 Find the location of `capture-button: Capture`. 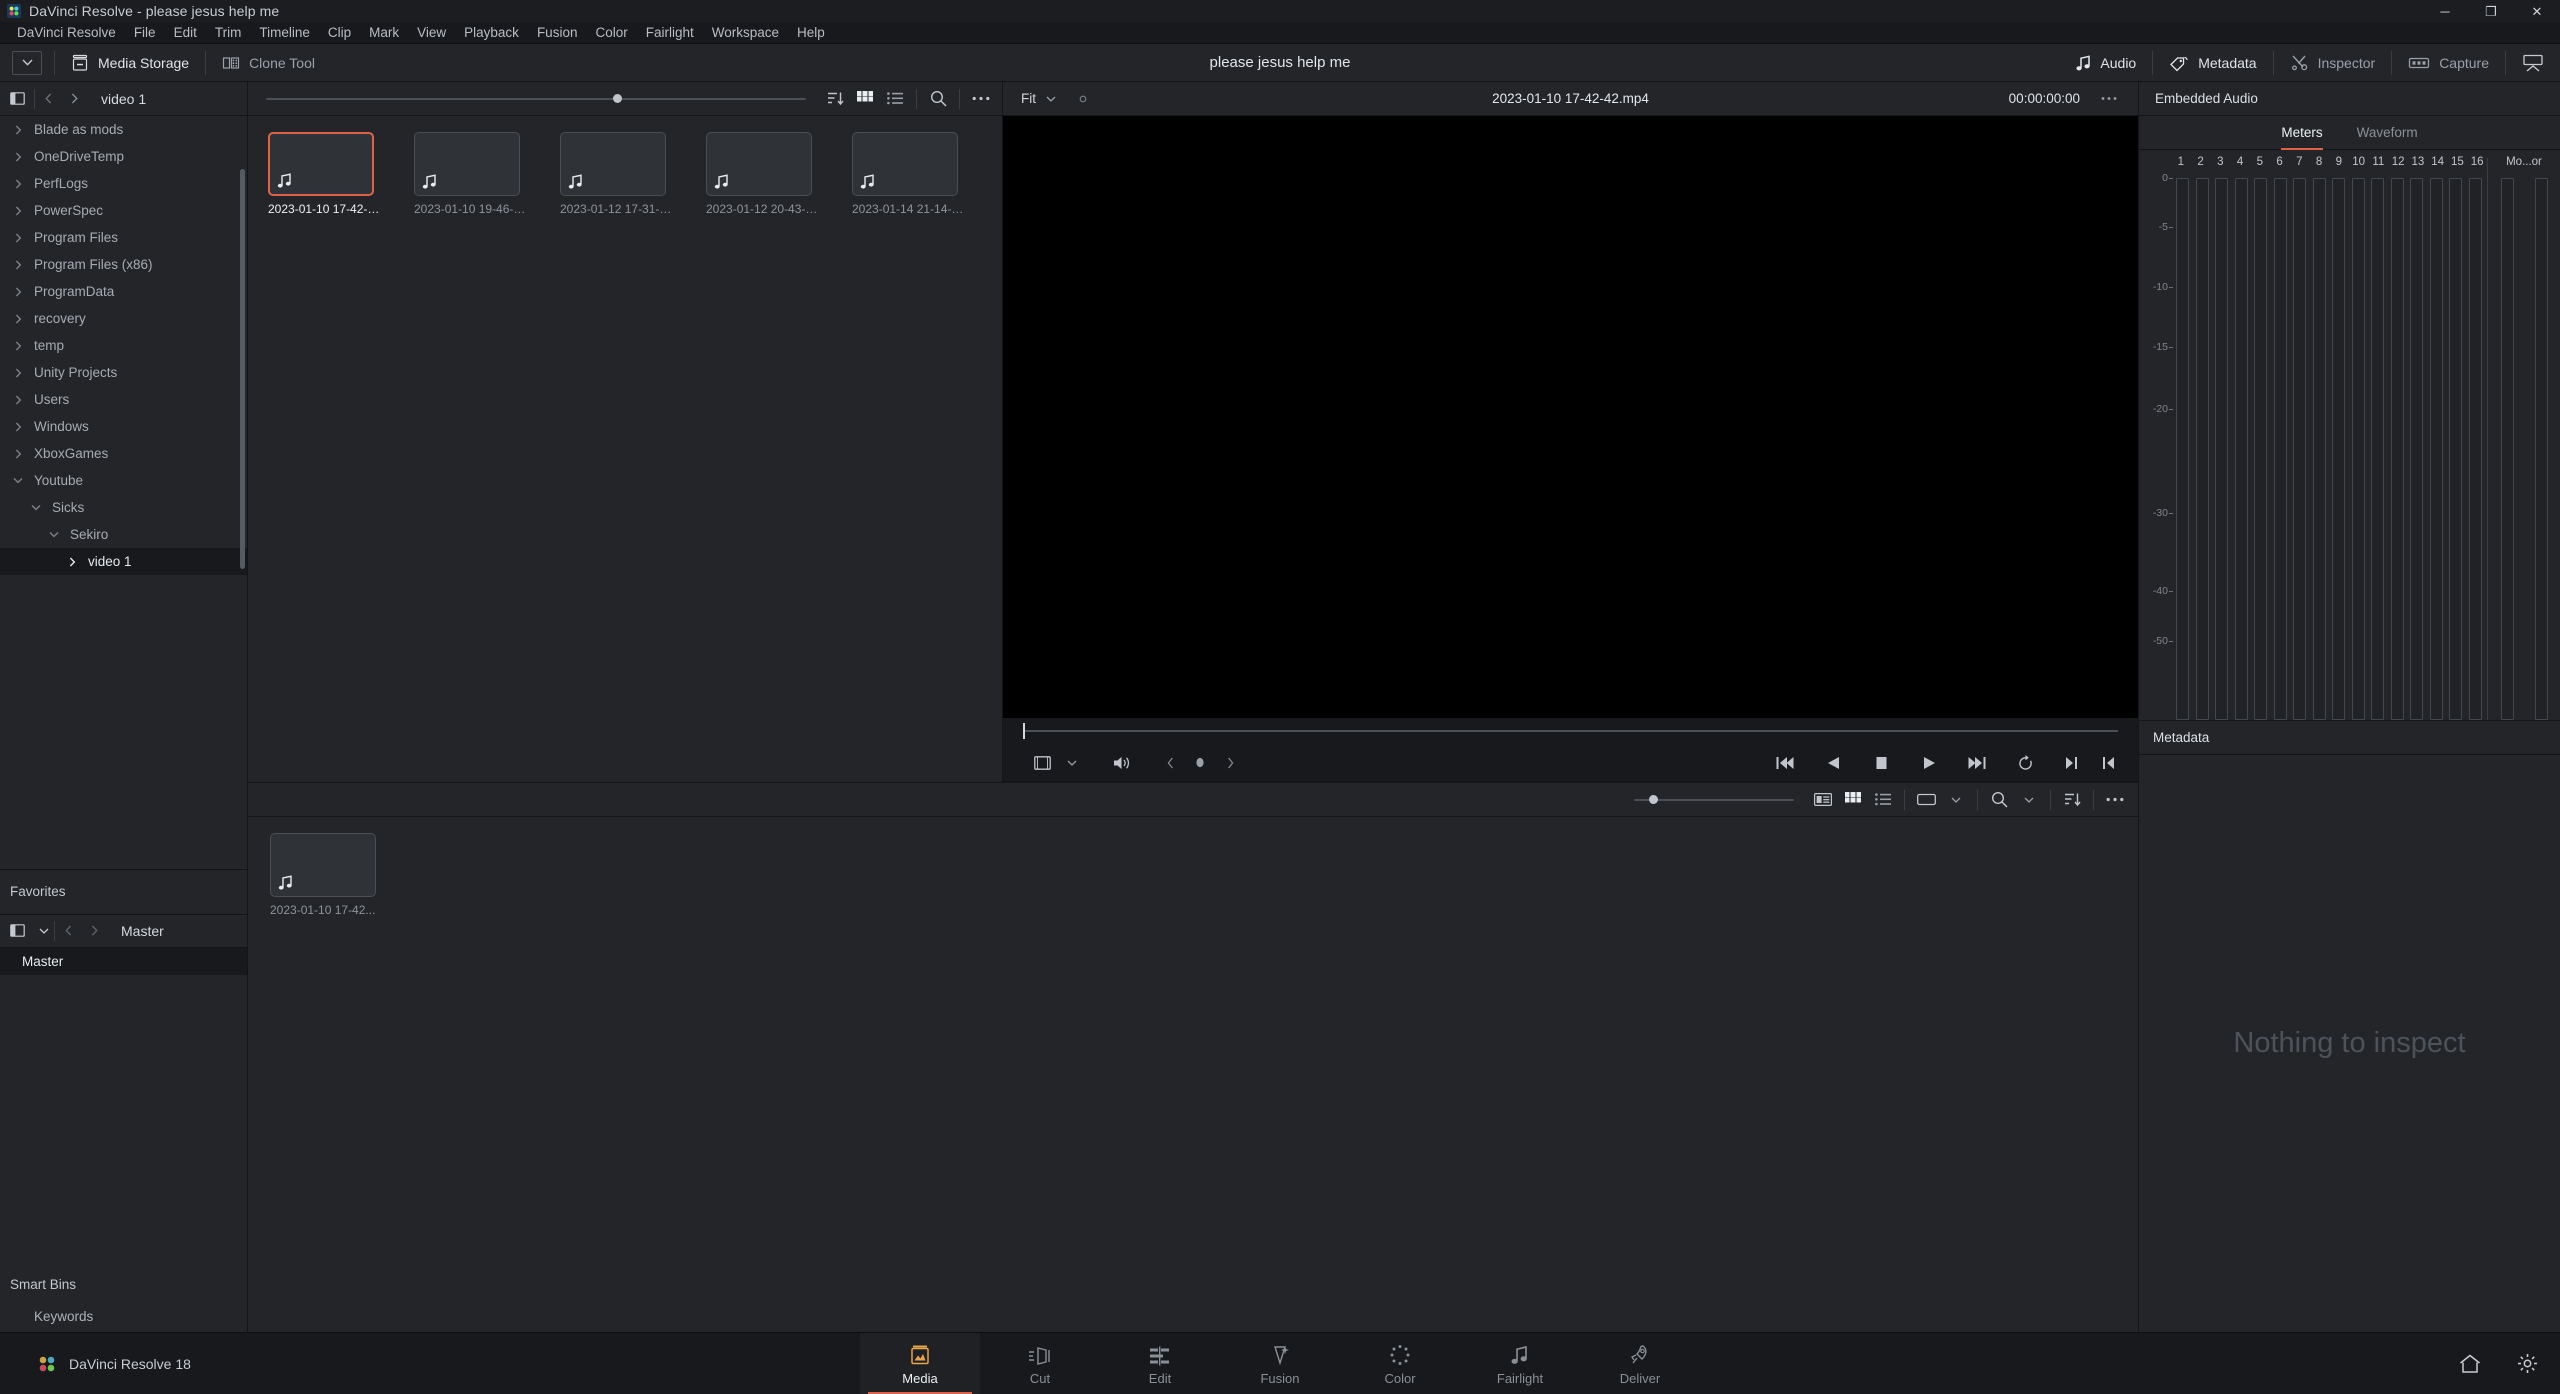

capture-button: Capture is located at coordinates (2448, 63).